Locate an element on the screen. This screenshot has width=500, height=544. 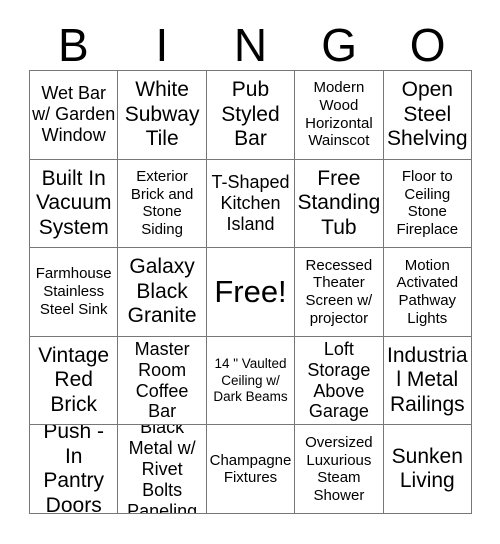
bingo-header-letter-o: O is located at coordinates (427, 45).